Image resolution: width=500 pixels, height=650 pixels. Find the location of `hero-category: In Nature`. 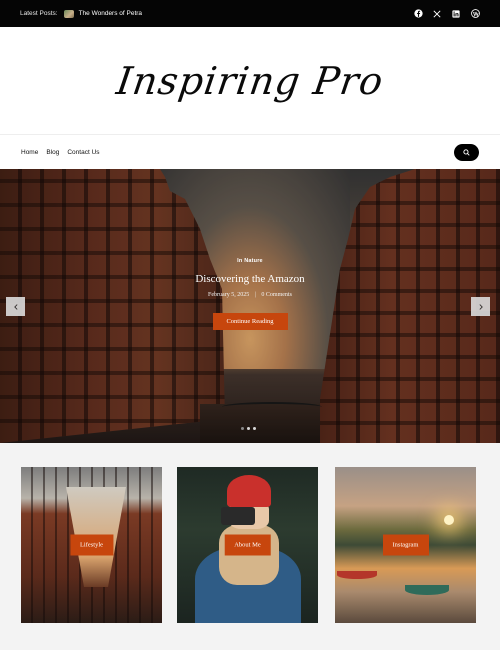

hero-category: In Nature is located at coordinates (250, 261).